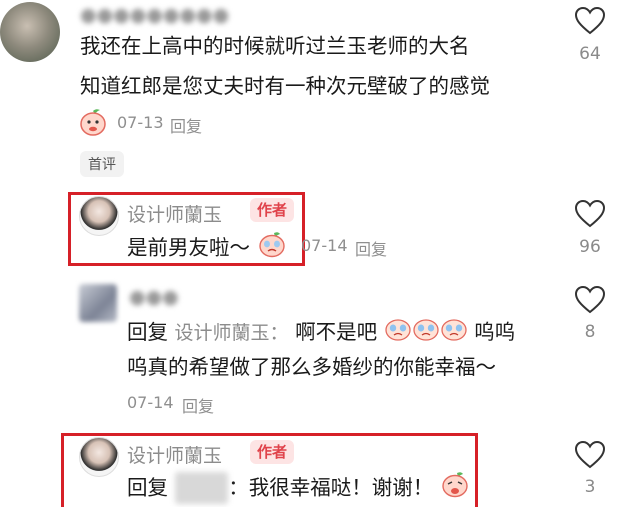 The image size is (640, 507). Describe the element at coordinates (154, 15) in the screenshot. I see `commenter-1-name-blurred: ●●●●●●●●●` at that location.